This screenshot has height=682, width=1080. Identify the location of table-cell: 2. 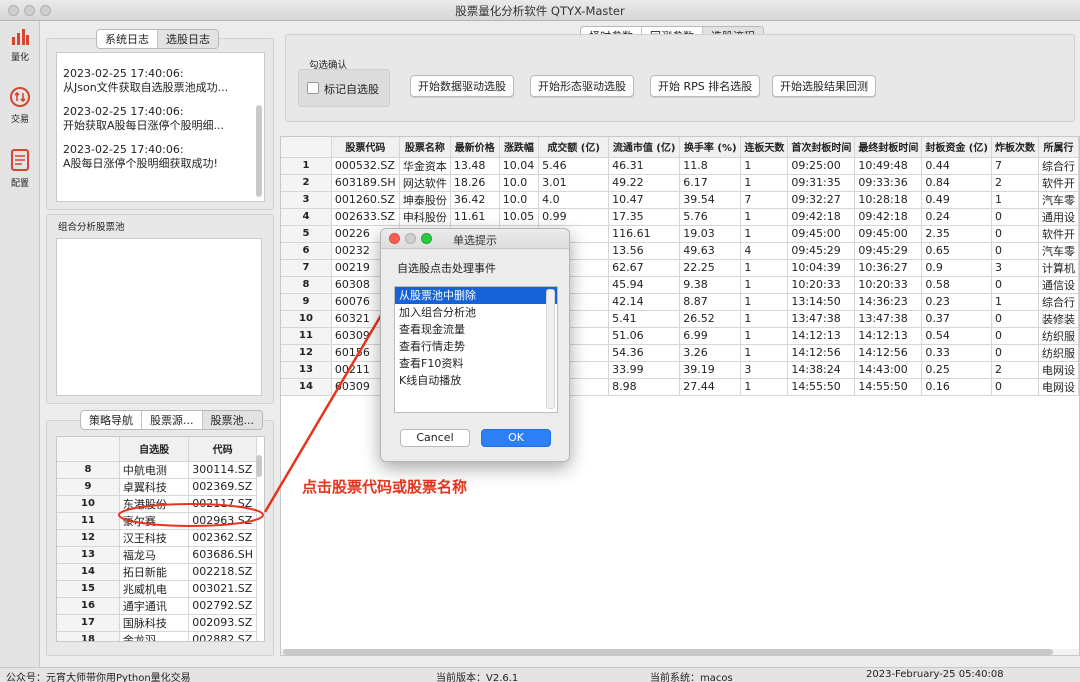
(1015, 183).